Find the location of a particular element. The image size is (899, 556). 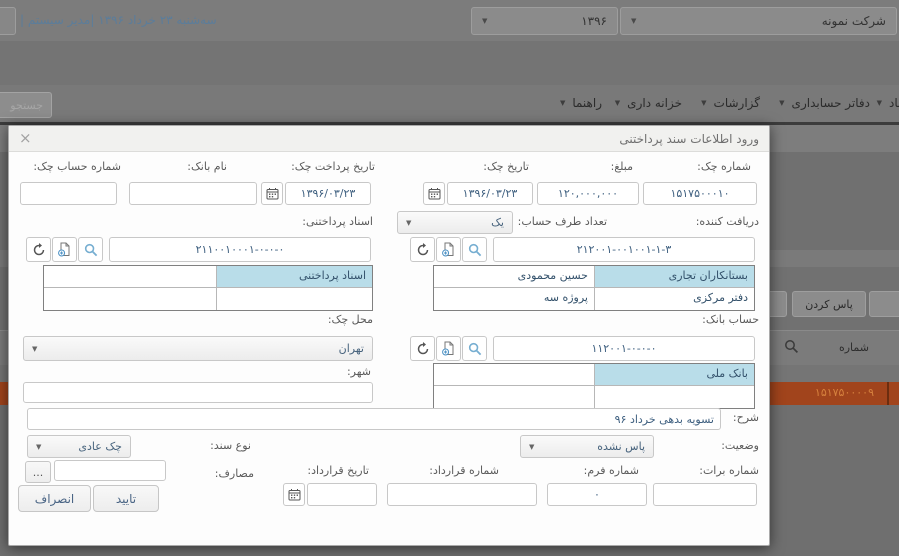

menu-label: گزارشات is located at coordinates (736, 103).